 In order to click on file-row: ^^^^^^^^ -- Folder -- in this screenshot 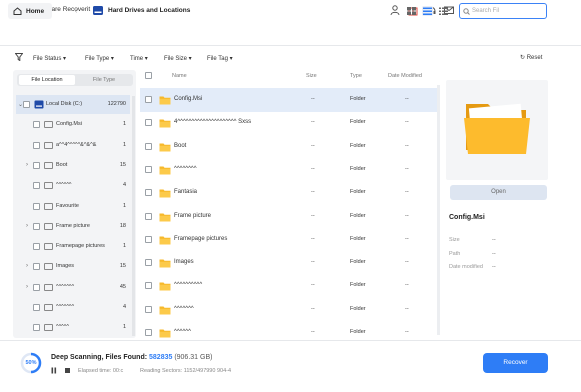, I will do `click(289, 170)`.